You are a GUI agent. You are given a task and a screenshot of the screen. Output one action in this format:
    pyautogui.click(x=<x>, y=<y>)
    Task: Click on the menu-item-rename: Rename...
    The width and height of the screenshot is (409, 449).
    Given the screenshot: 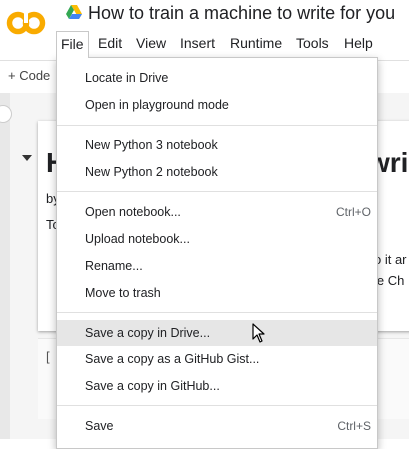 What is the action you would take?
    pyautogui.click(x=217, y=266)
    